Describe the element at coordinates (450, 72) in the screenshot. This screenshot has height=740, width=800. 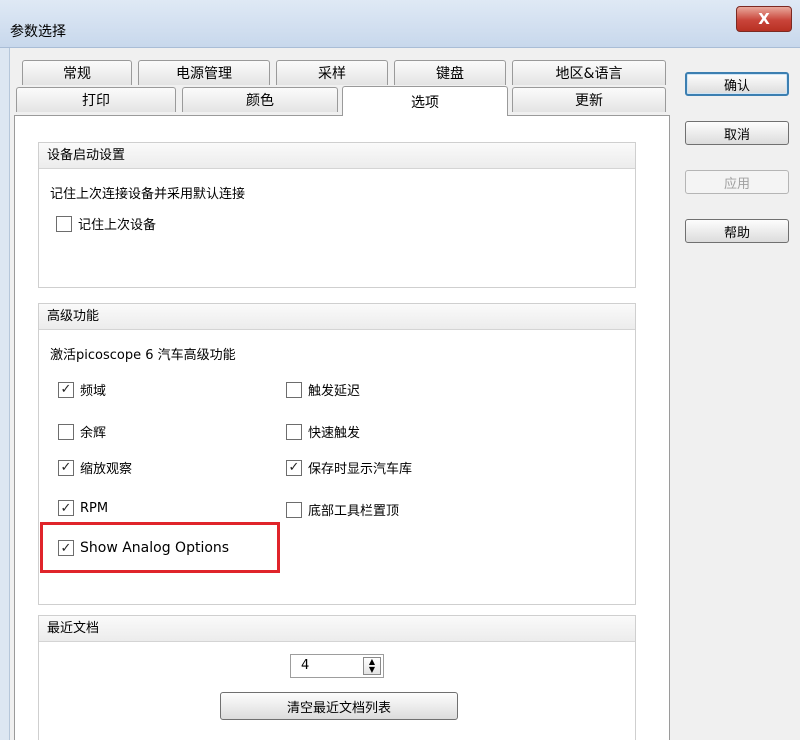
I see `tab-keyboard: 键盘` at that location.